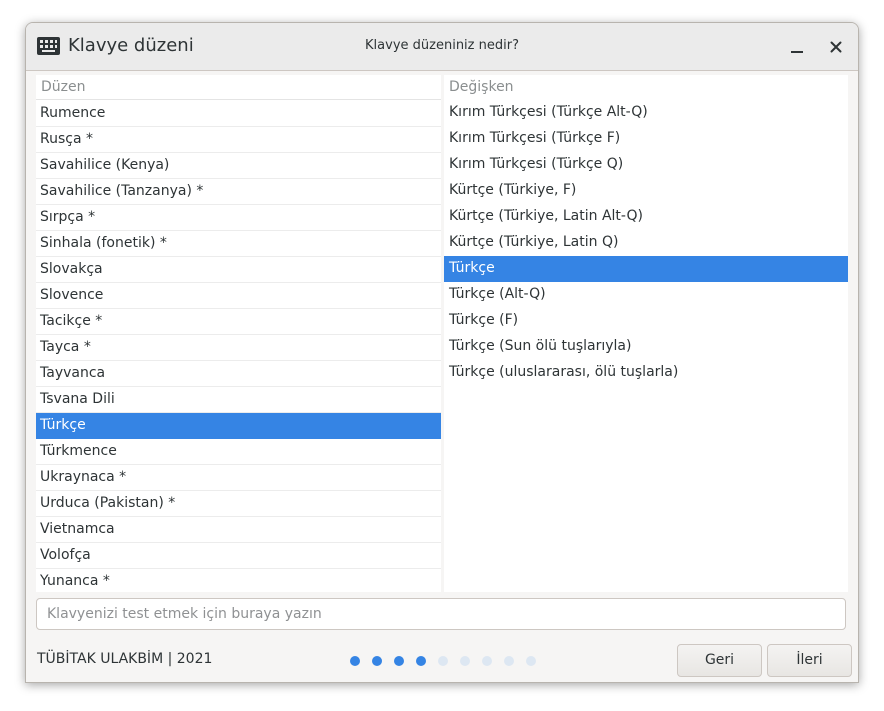  I want to click on titlebar: Klavye düzeni Klavye düzeniniz nedir?, so click(442, 47).